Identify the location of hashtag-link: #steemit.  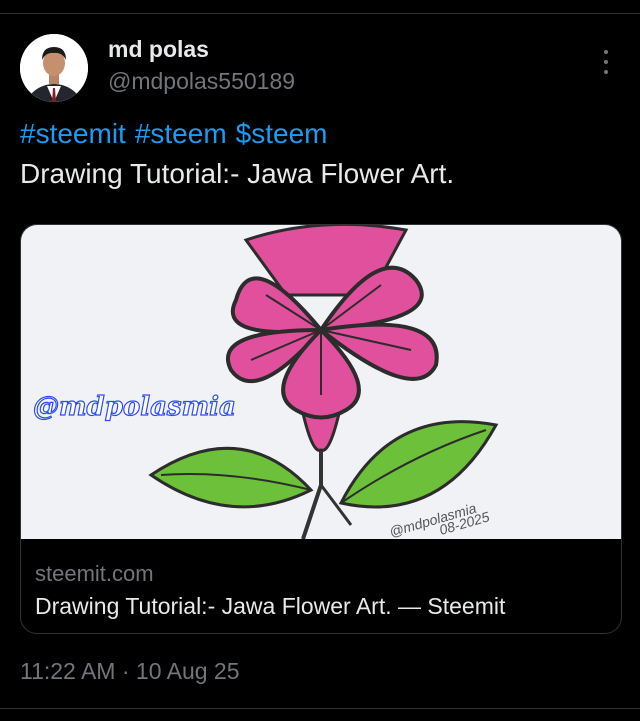
(73, 133).